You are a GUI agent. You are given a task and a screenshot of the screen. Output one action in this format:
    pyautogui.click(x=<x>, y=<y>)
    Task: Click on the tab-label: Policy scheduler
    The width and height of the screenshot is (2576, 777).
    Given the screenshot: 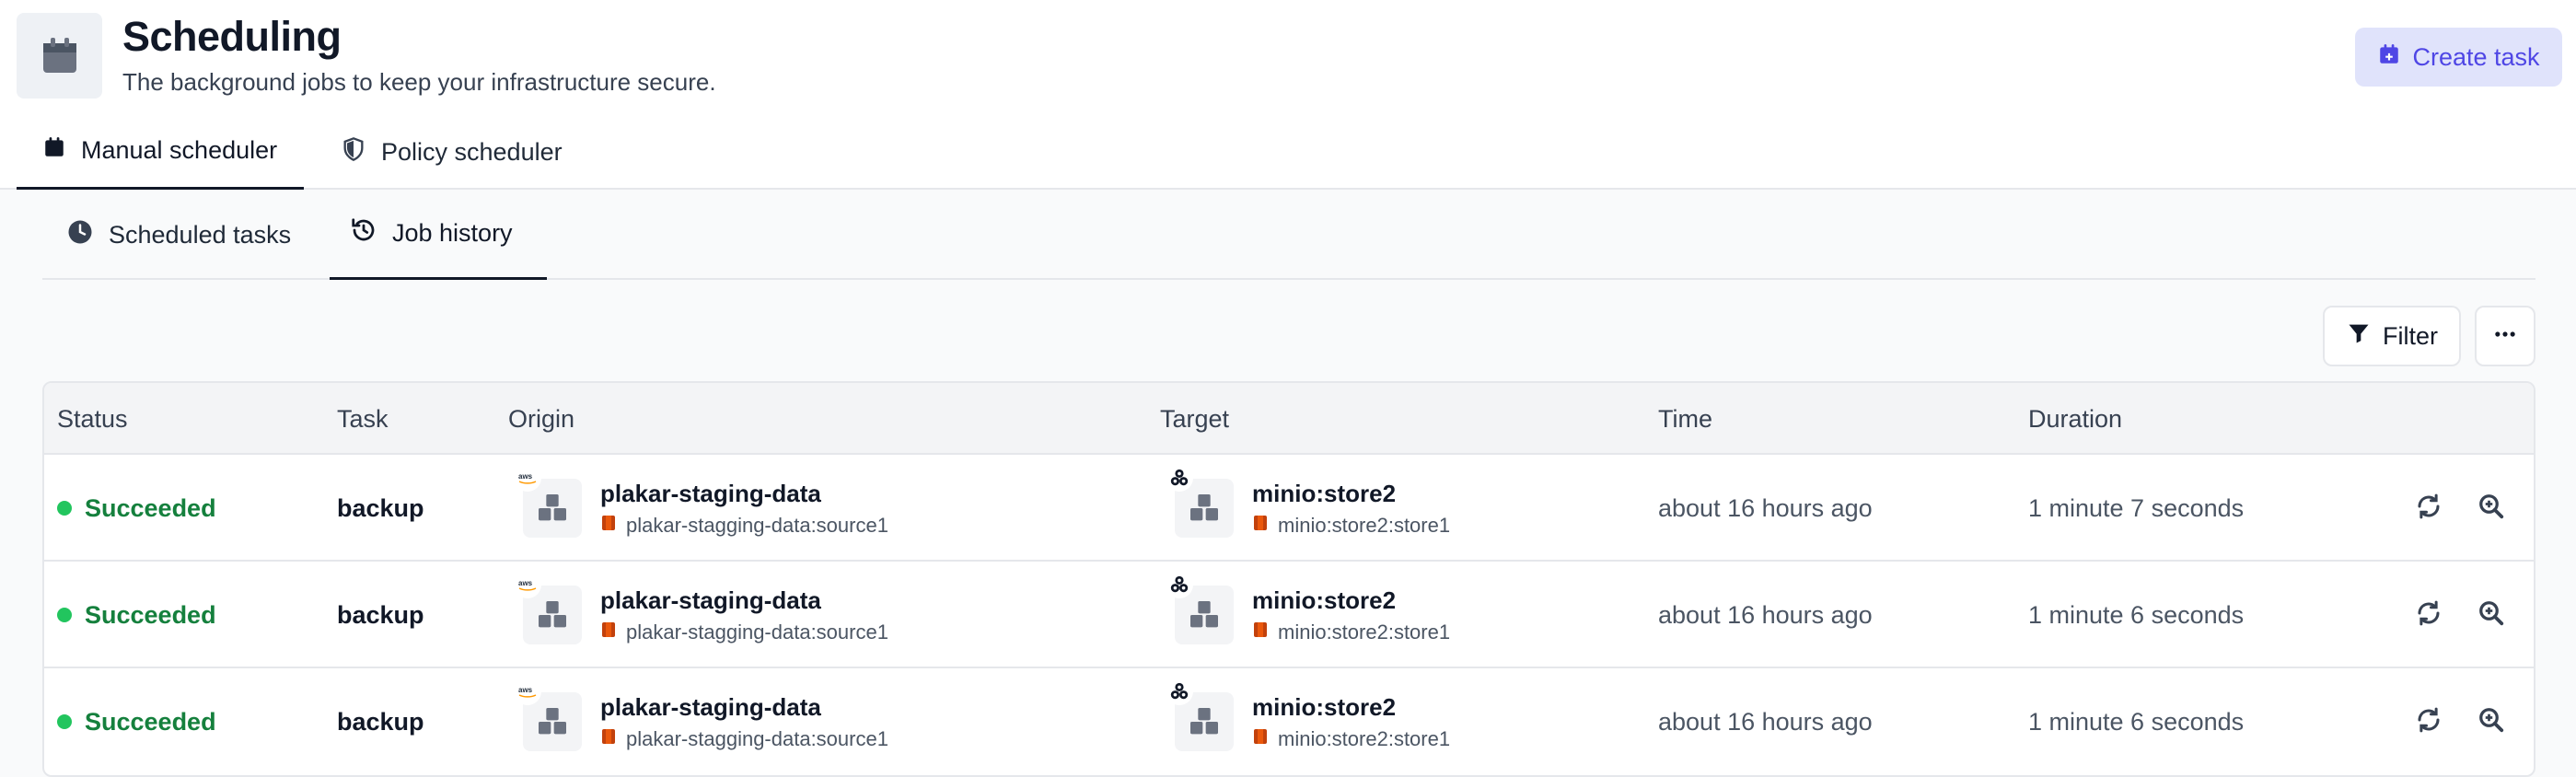 What is the action you would take?
    pyautogui.click(x=472, y=151)
    